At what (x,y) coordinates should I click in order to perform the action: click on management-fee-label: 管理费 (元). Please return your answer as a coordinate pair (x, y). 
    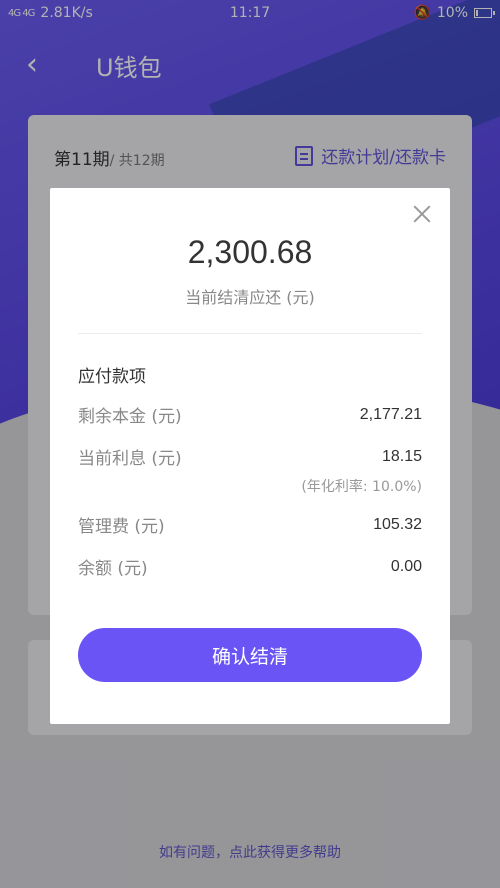
    Looking at the image, I should click on (121, 527).